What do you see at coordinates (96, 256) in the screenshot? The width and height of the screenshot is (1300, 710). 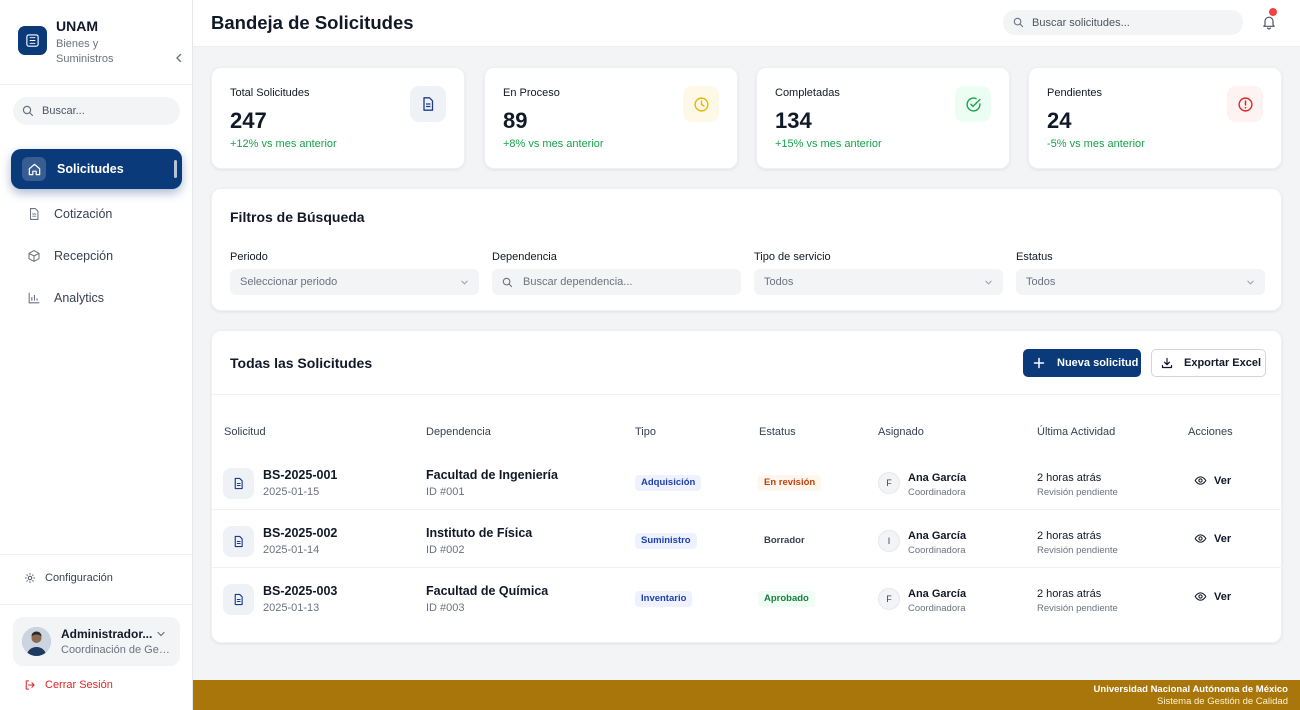 I see `sidebar-item-recepcion: Recepción` at bounding box center [96, 256].